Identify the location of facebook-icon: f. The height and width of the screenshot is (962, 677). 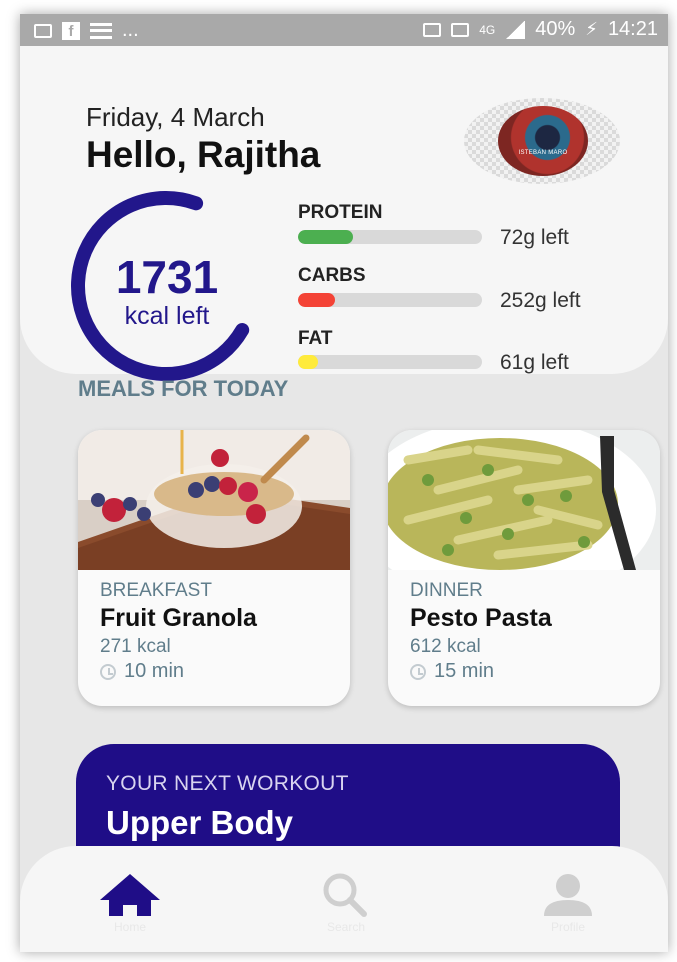
(71, 30).